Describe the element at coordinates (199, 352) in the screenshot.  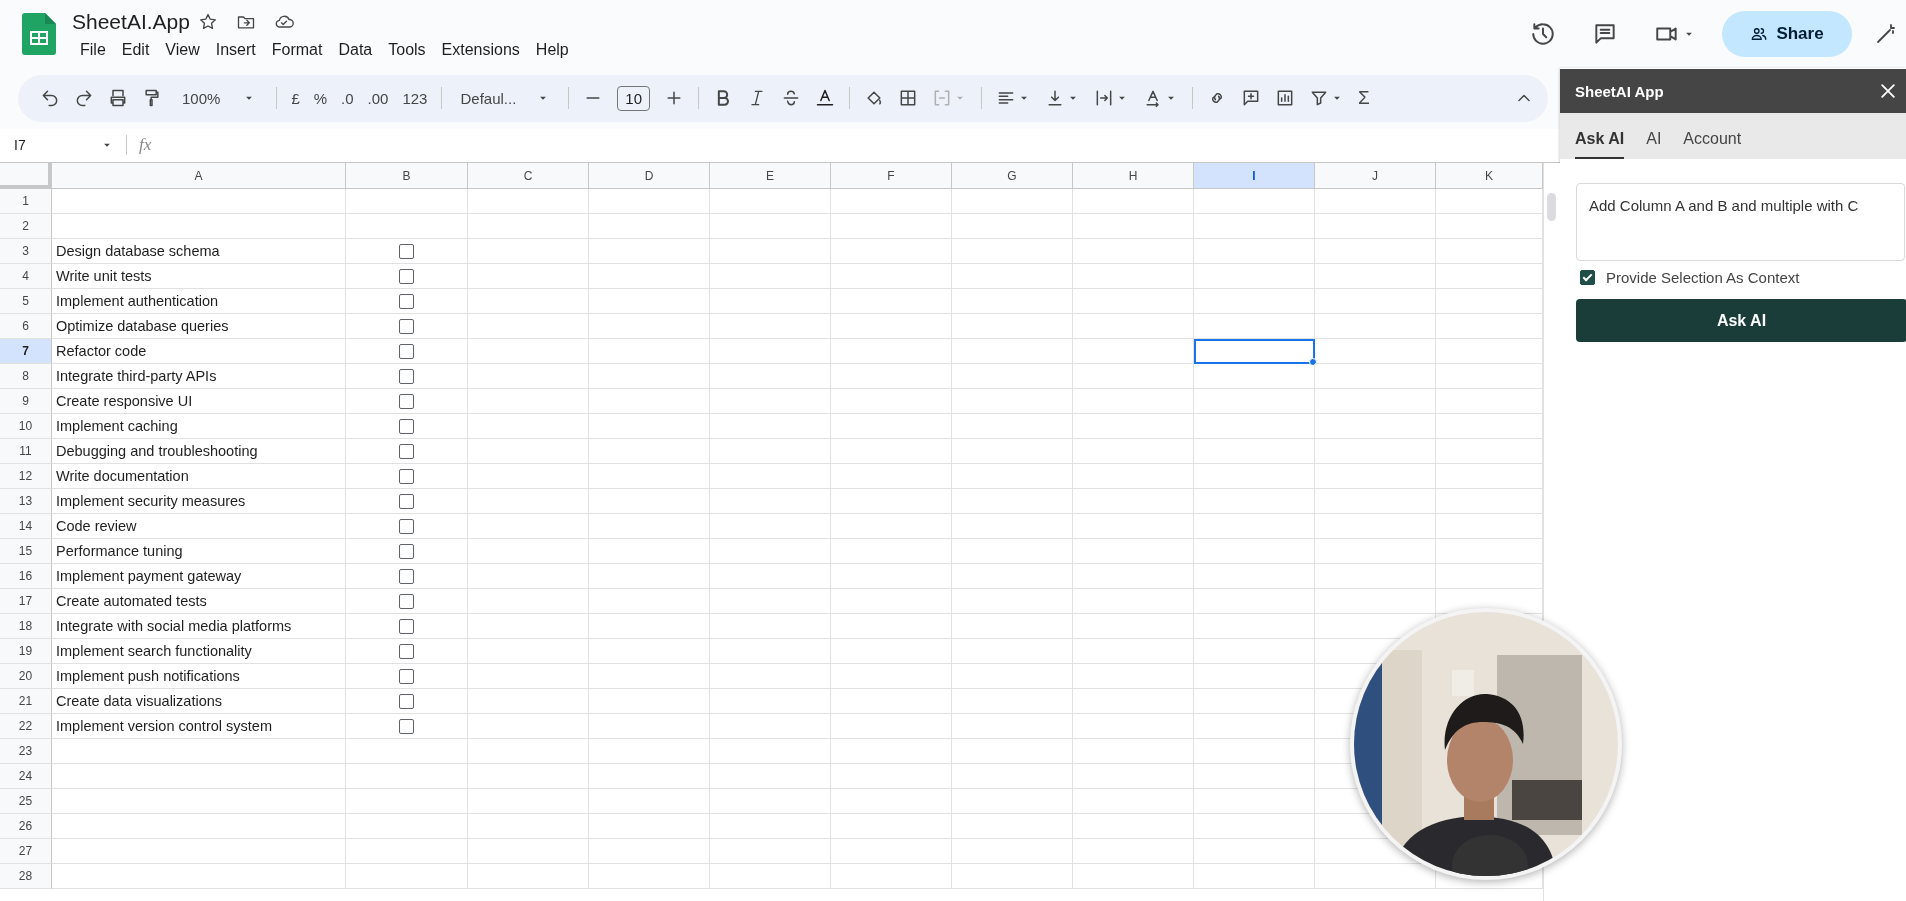
I see `table-cell: Refactor code` at that location.